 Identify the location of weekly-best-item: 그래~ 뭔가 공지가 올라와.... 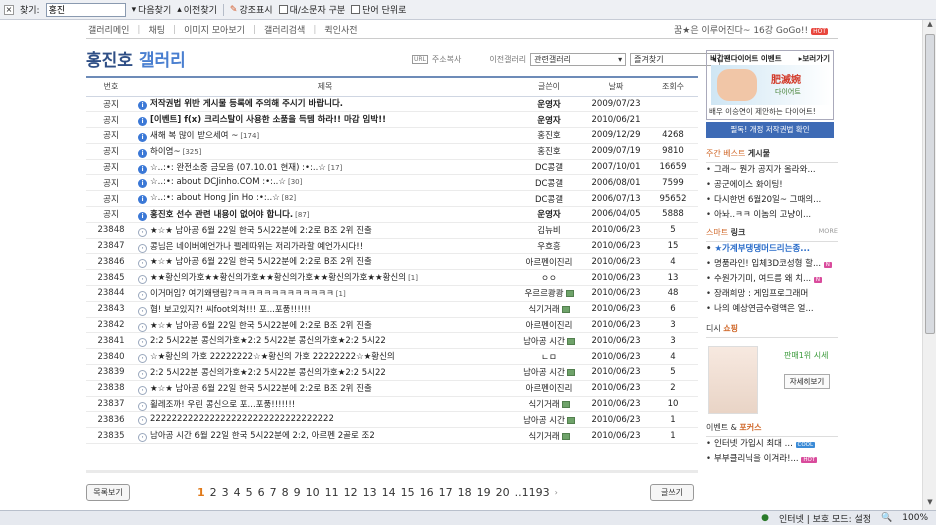
(772, 170).